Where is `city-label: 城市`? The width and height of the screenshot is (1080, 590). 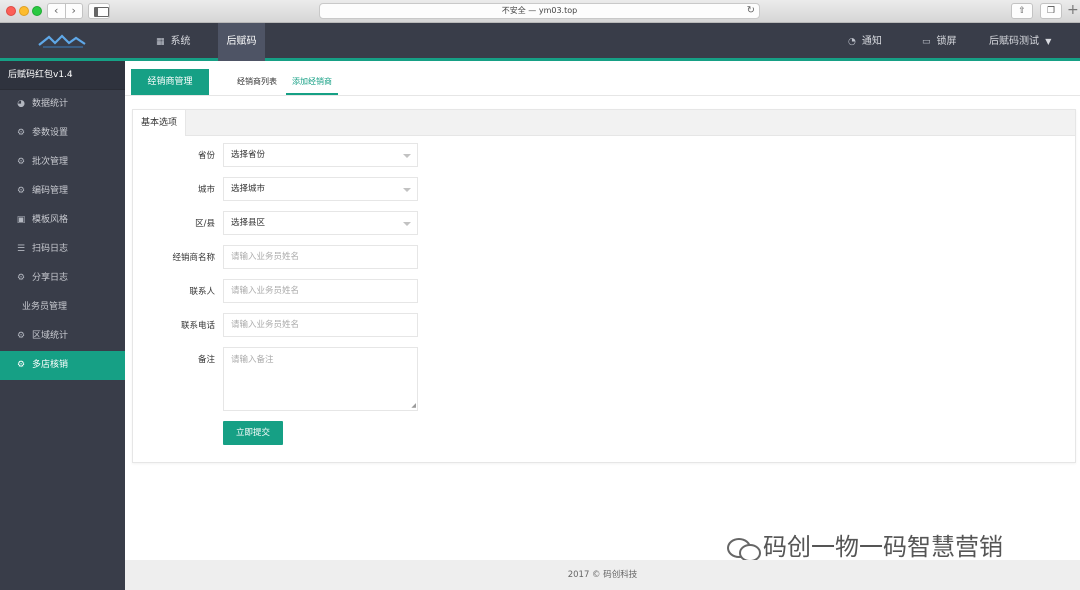
city-label: 城市 is located at coordinates (206, 190).